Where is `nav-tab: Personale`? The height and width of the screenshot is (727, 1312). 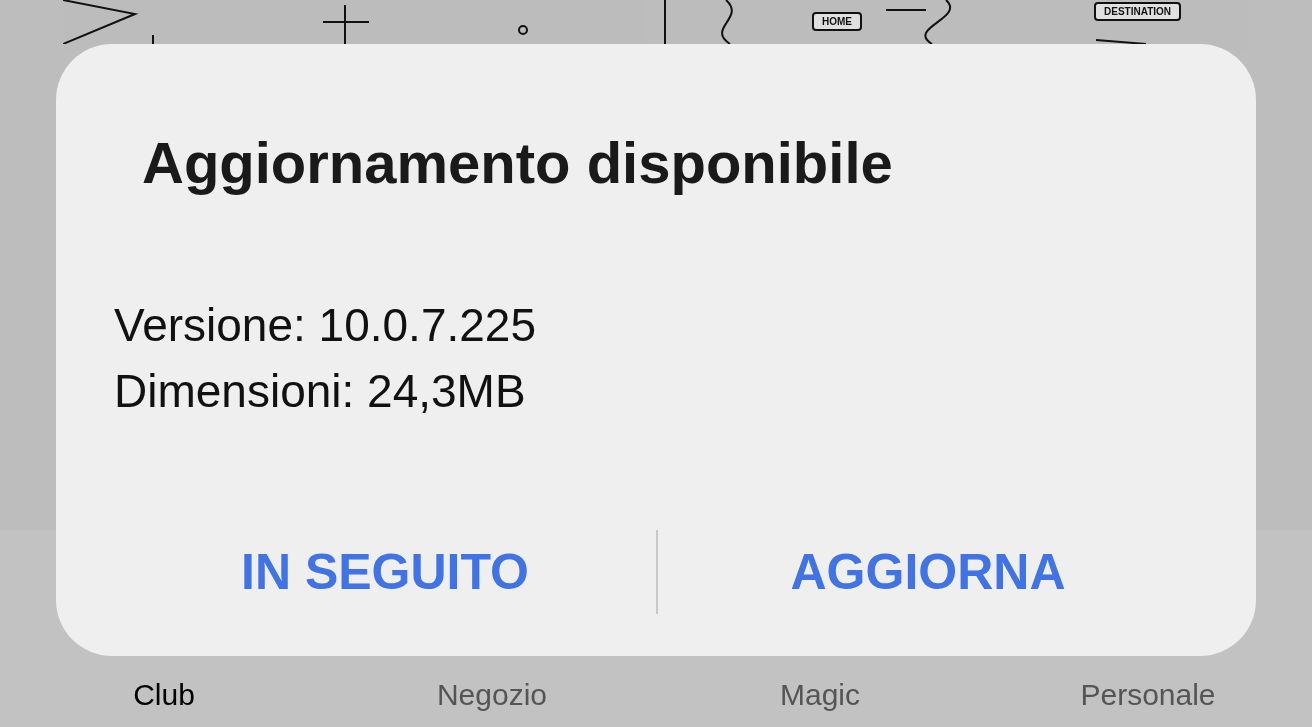
nav-tab: Personale is located at coordinates (1148, 694).